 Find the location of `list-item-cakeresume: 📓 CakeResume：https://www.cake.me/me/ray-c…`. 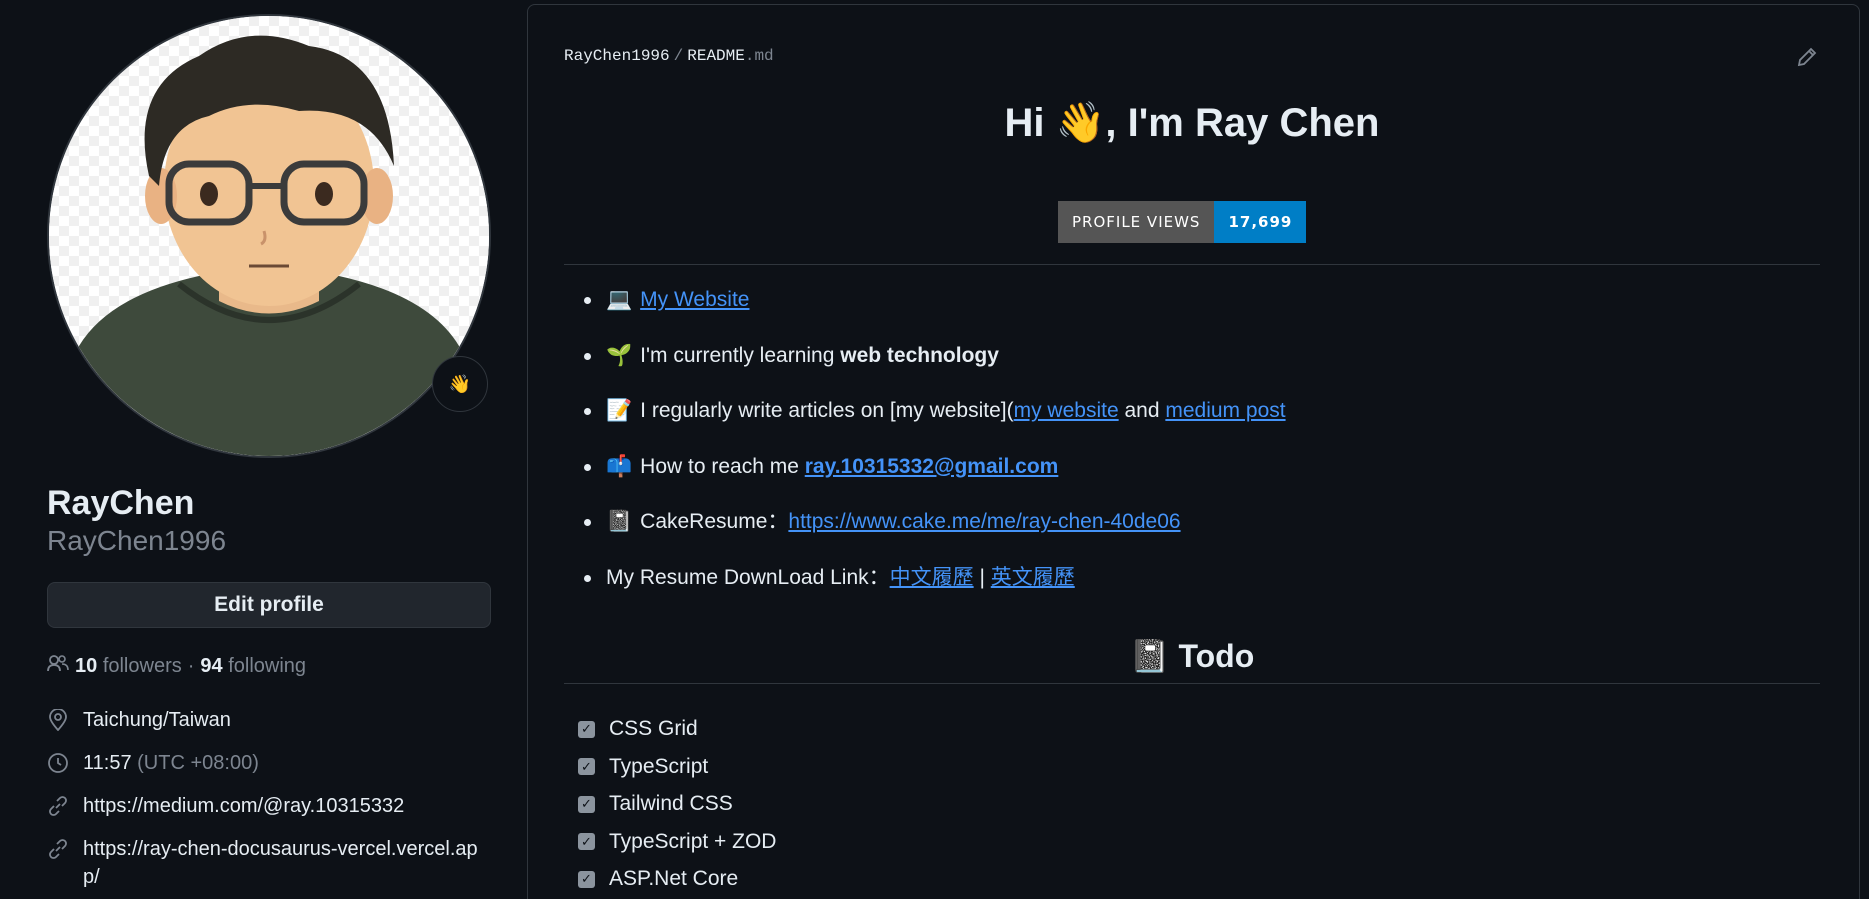

list-item-cakeresume: 📓 CakeResume：https://www.cake.me/me/ray-c… is located at coordinates (1192, 522).